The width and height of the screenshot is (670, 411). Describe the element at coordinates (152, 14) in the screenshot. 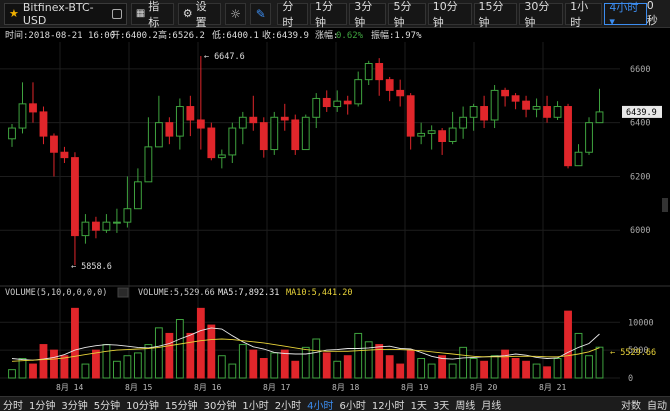

I see `indicators-button: ▦ 指标` at that location.